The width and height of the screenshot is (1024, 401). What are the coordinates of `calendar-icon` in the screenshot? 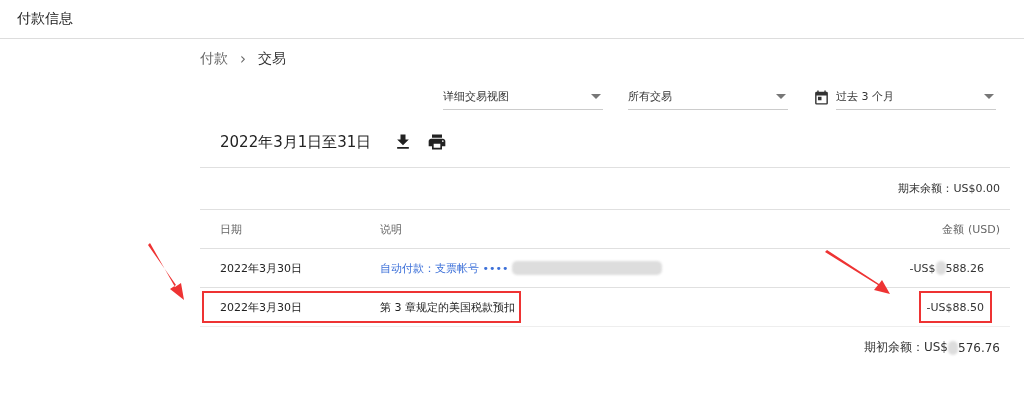 It's located at (821, 97).